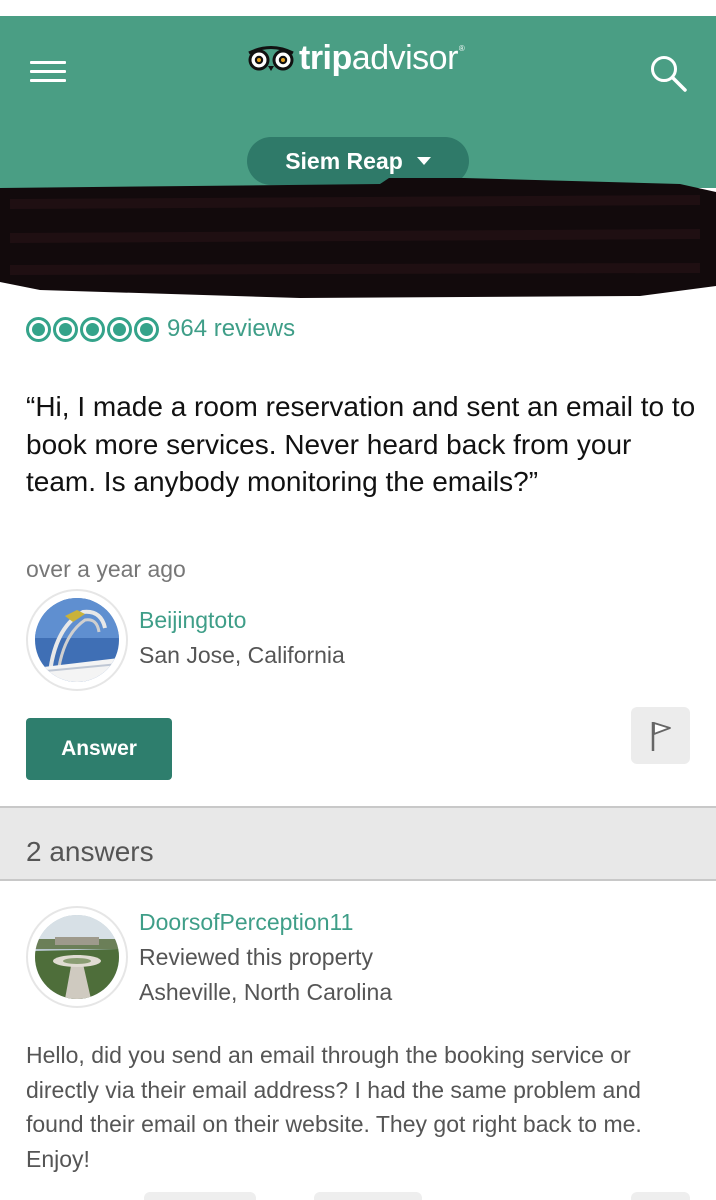  I want to click on tripadvisor-logo: tripadvisor ®, so click(355, 58).